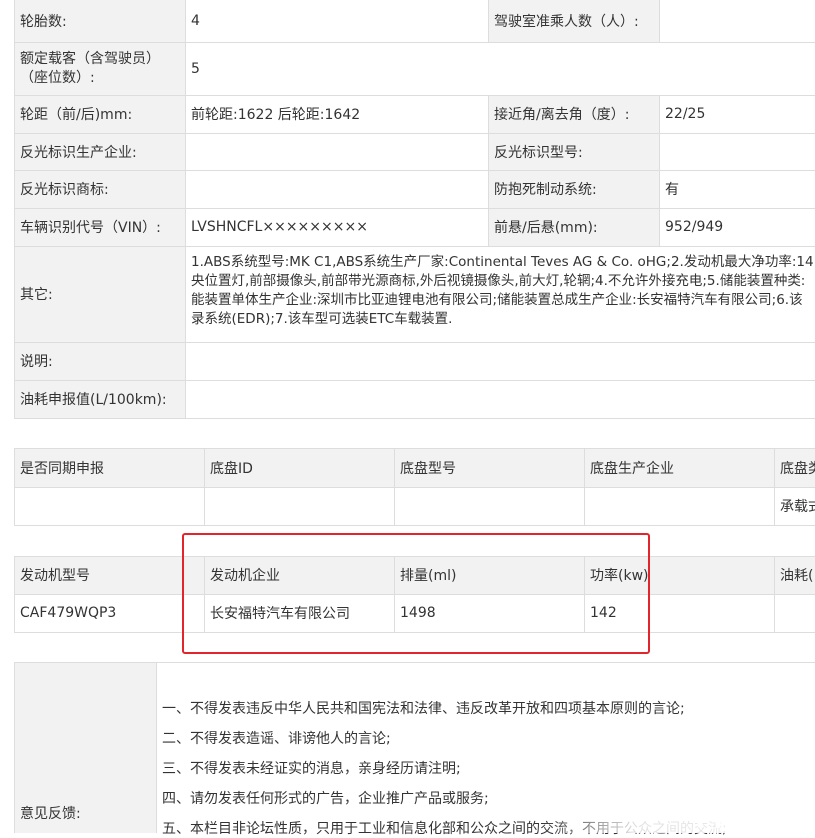 The height and width of the screenshot is (838, 815). Describe the element at coordinates (538, 152) in the screenshot. I see `label-reflector-model: 反光标识型号:` at that location.